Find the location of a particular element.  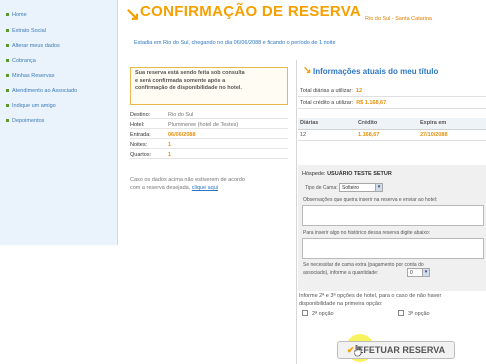

detail-label: Destino: is located at coordinates (140, 115).